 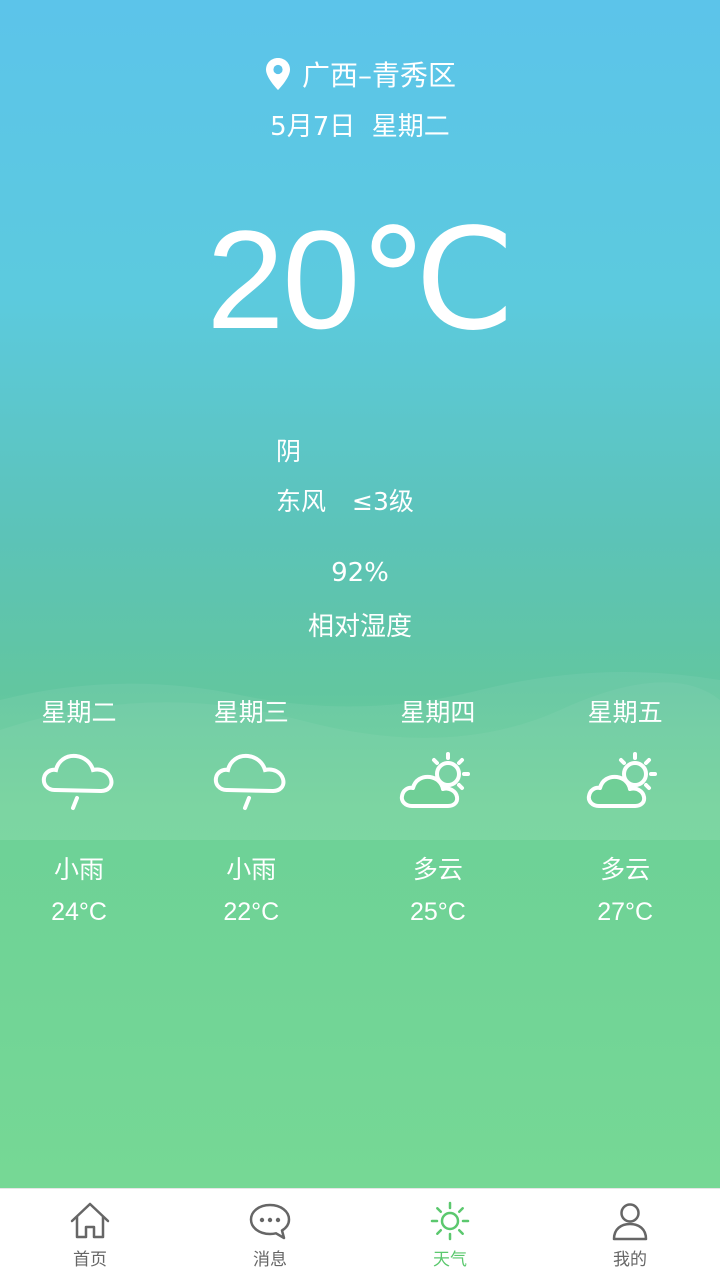 I want to click on tab-weather: 天气, so click(x=450, y=1234).